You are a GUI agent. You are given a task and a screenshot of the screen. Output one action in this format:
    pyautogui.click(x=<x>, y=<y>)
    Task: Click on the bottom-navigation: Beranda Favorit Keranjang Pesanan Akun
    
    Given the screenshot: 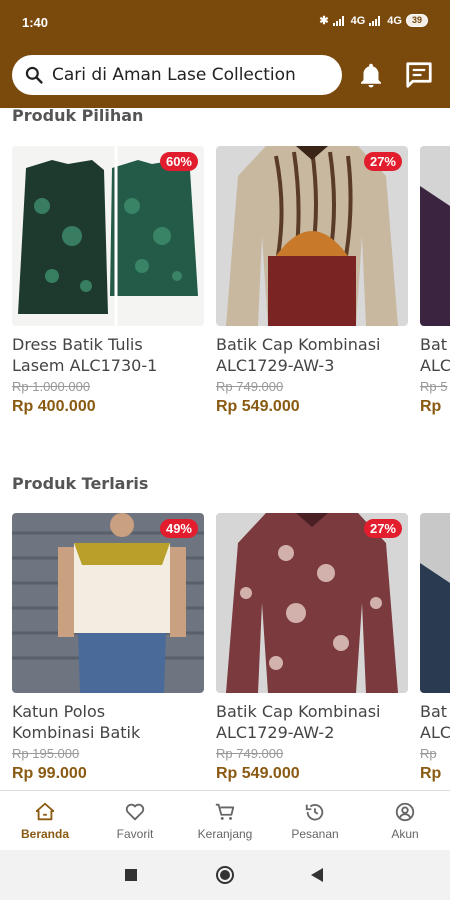 What is the action you would take?
    pyautogui.click(x=225, y=820)
    